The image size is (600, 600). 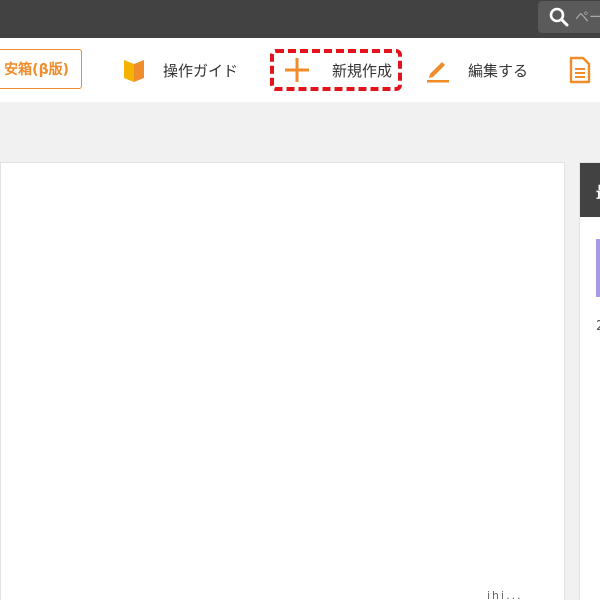 What do you see at coordinates (134, 70) in the screenshot?
I see `beginner-mark-icon` at bounding box center [134, 70].